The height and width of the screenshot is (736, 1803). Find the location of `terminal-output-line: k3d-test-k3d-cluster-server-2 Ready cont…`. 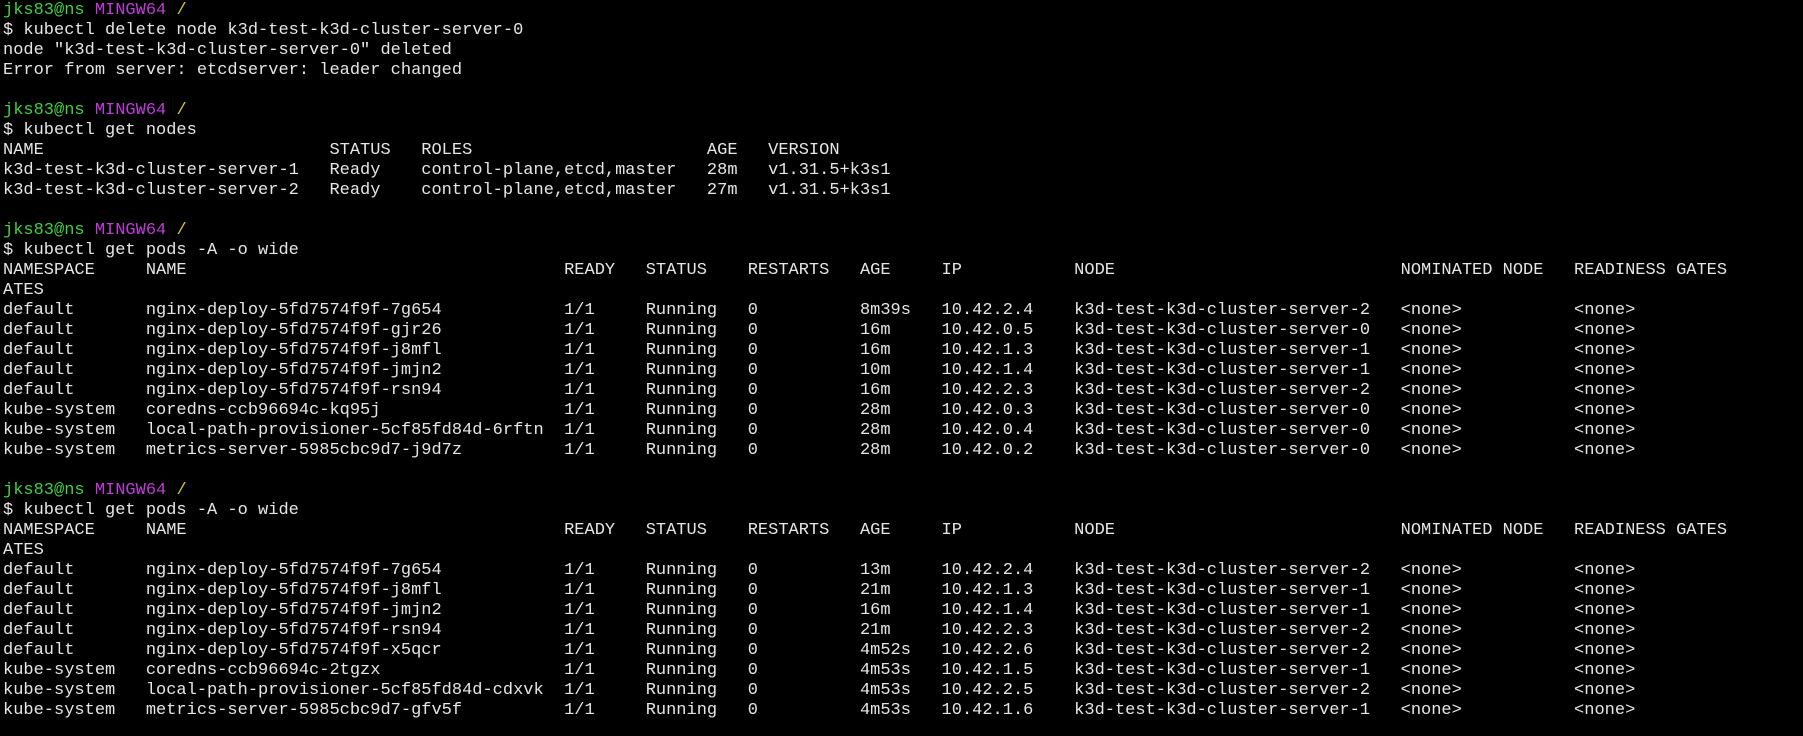

terminal-output-line: k3d-test-k3d-cluster-server-2 Ready cont… is located at coordinates (903, 191).